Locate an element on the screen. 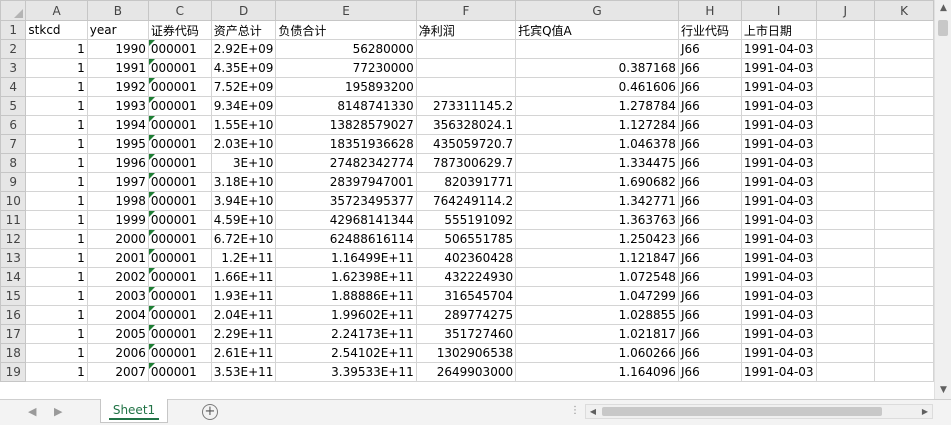  more-options-icon: ⋮ is located at coordinates (575, 410).